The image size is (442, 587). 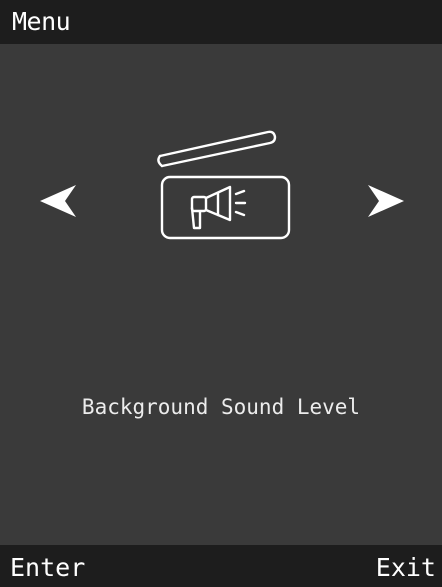 I want to click on arrow-right-icon, so click(x=386, y=201).